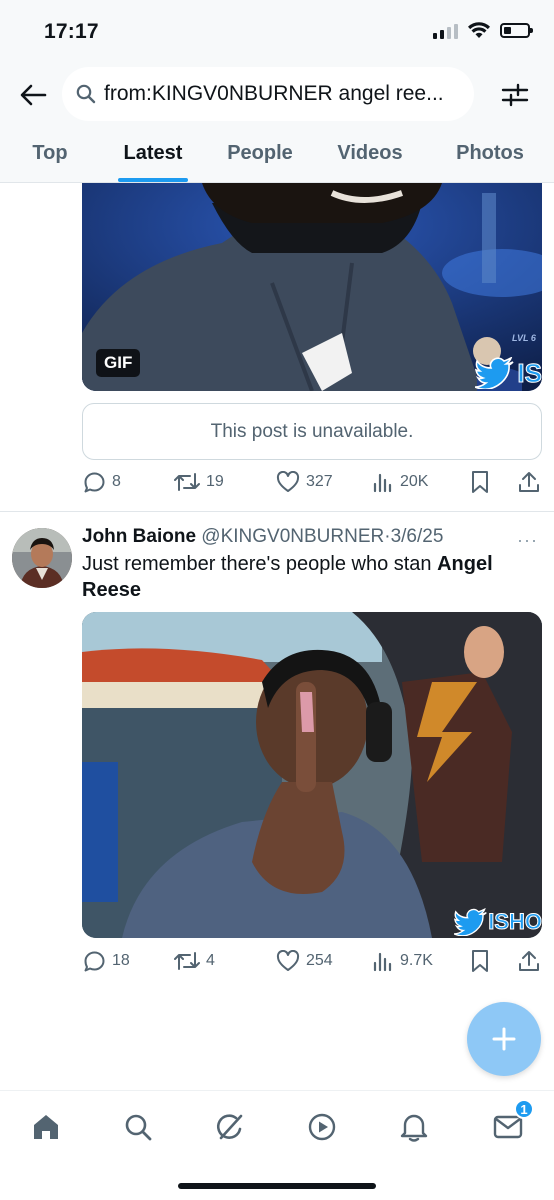 This screenshot has width=554, height=1200. What do you see at coordinates (319, 960) in the screenshot?
I see `like-count: 254` at bounding box center [319, 960].